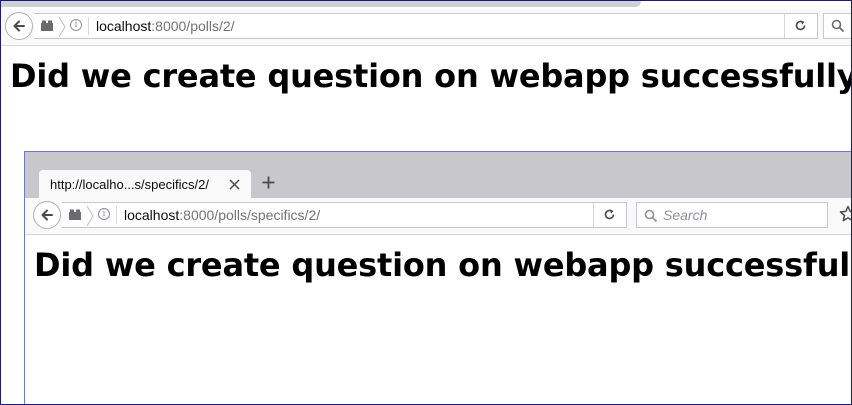  I want to click on close-icon, so click(234, 184).